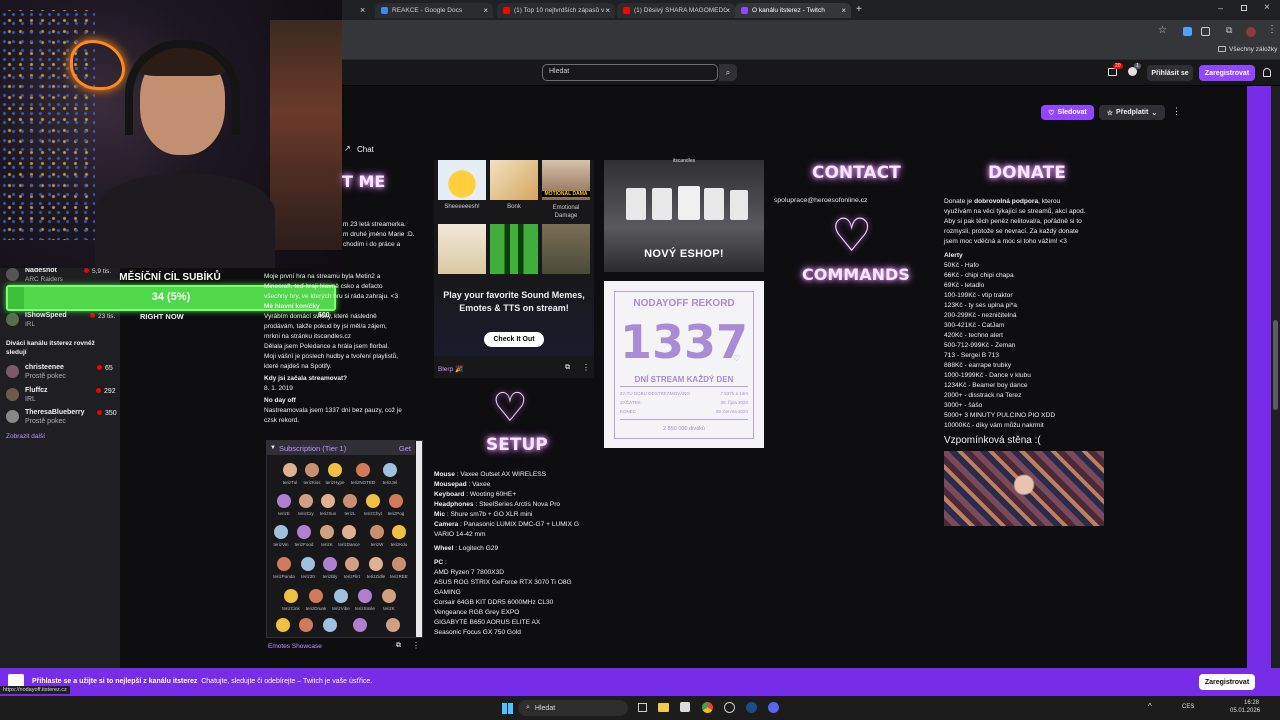 This screenshot has width=1280, height=720. What do you see at coordinates (462, 180) in the screenshot?
I see `emote-sheesh` at bounding box center [462, 180].